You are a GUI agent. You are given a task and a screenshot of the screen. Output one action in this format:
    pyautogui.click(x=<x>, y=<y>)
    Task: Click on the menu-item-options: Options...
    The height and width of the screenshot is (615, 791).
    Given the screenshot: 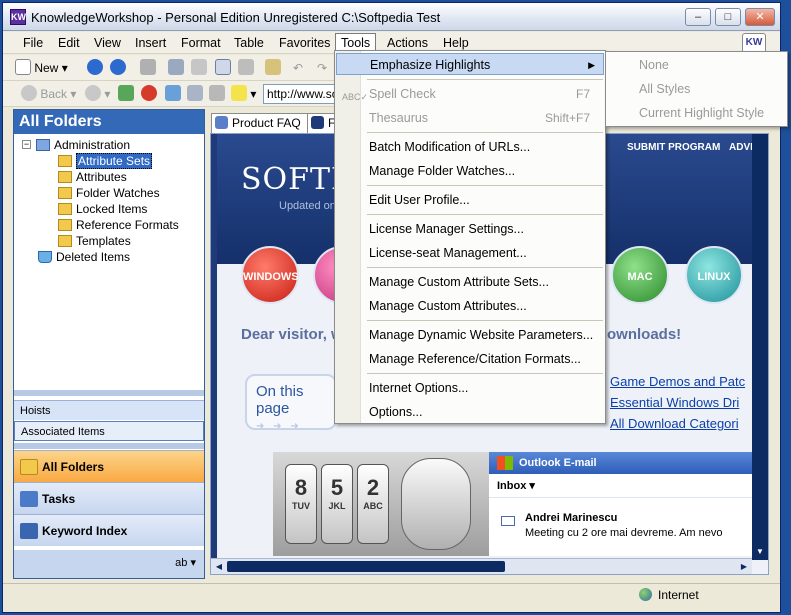 What is the action you would take?
    pyautogui.click(x=470, y=412)
    